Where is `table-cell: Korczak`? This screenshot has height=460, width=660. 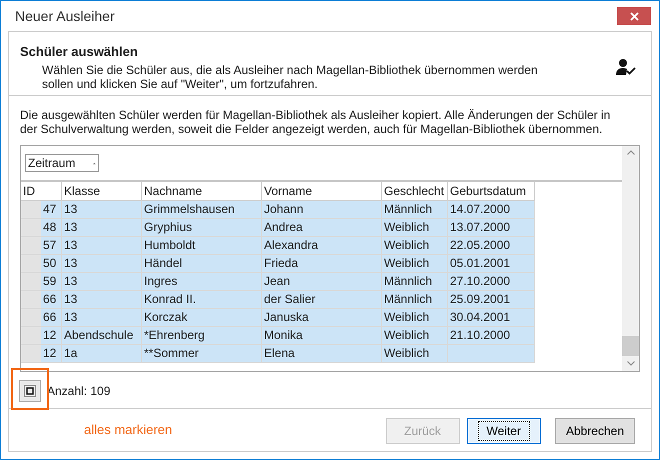
table-cell: Korczak is located at coordinates (202, 318).